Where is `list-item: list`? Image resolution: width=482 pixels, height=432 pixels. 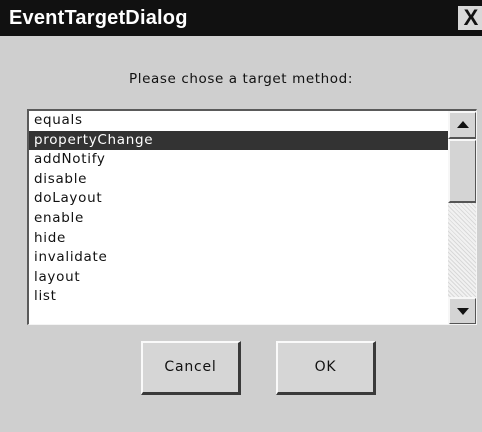
list-item: list is located at coordinates (238, 297).